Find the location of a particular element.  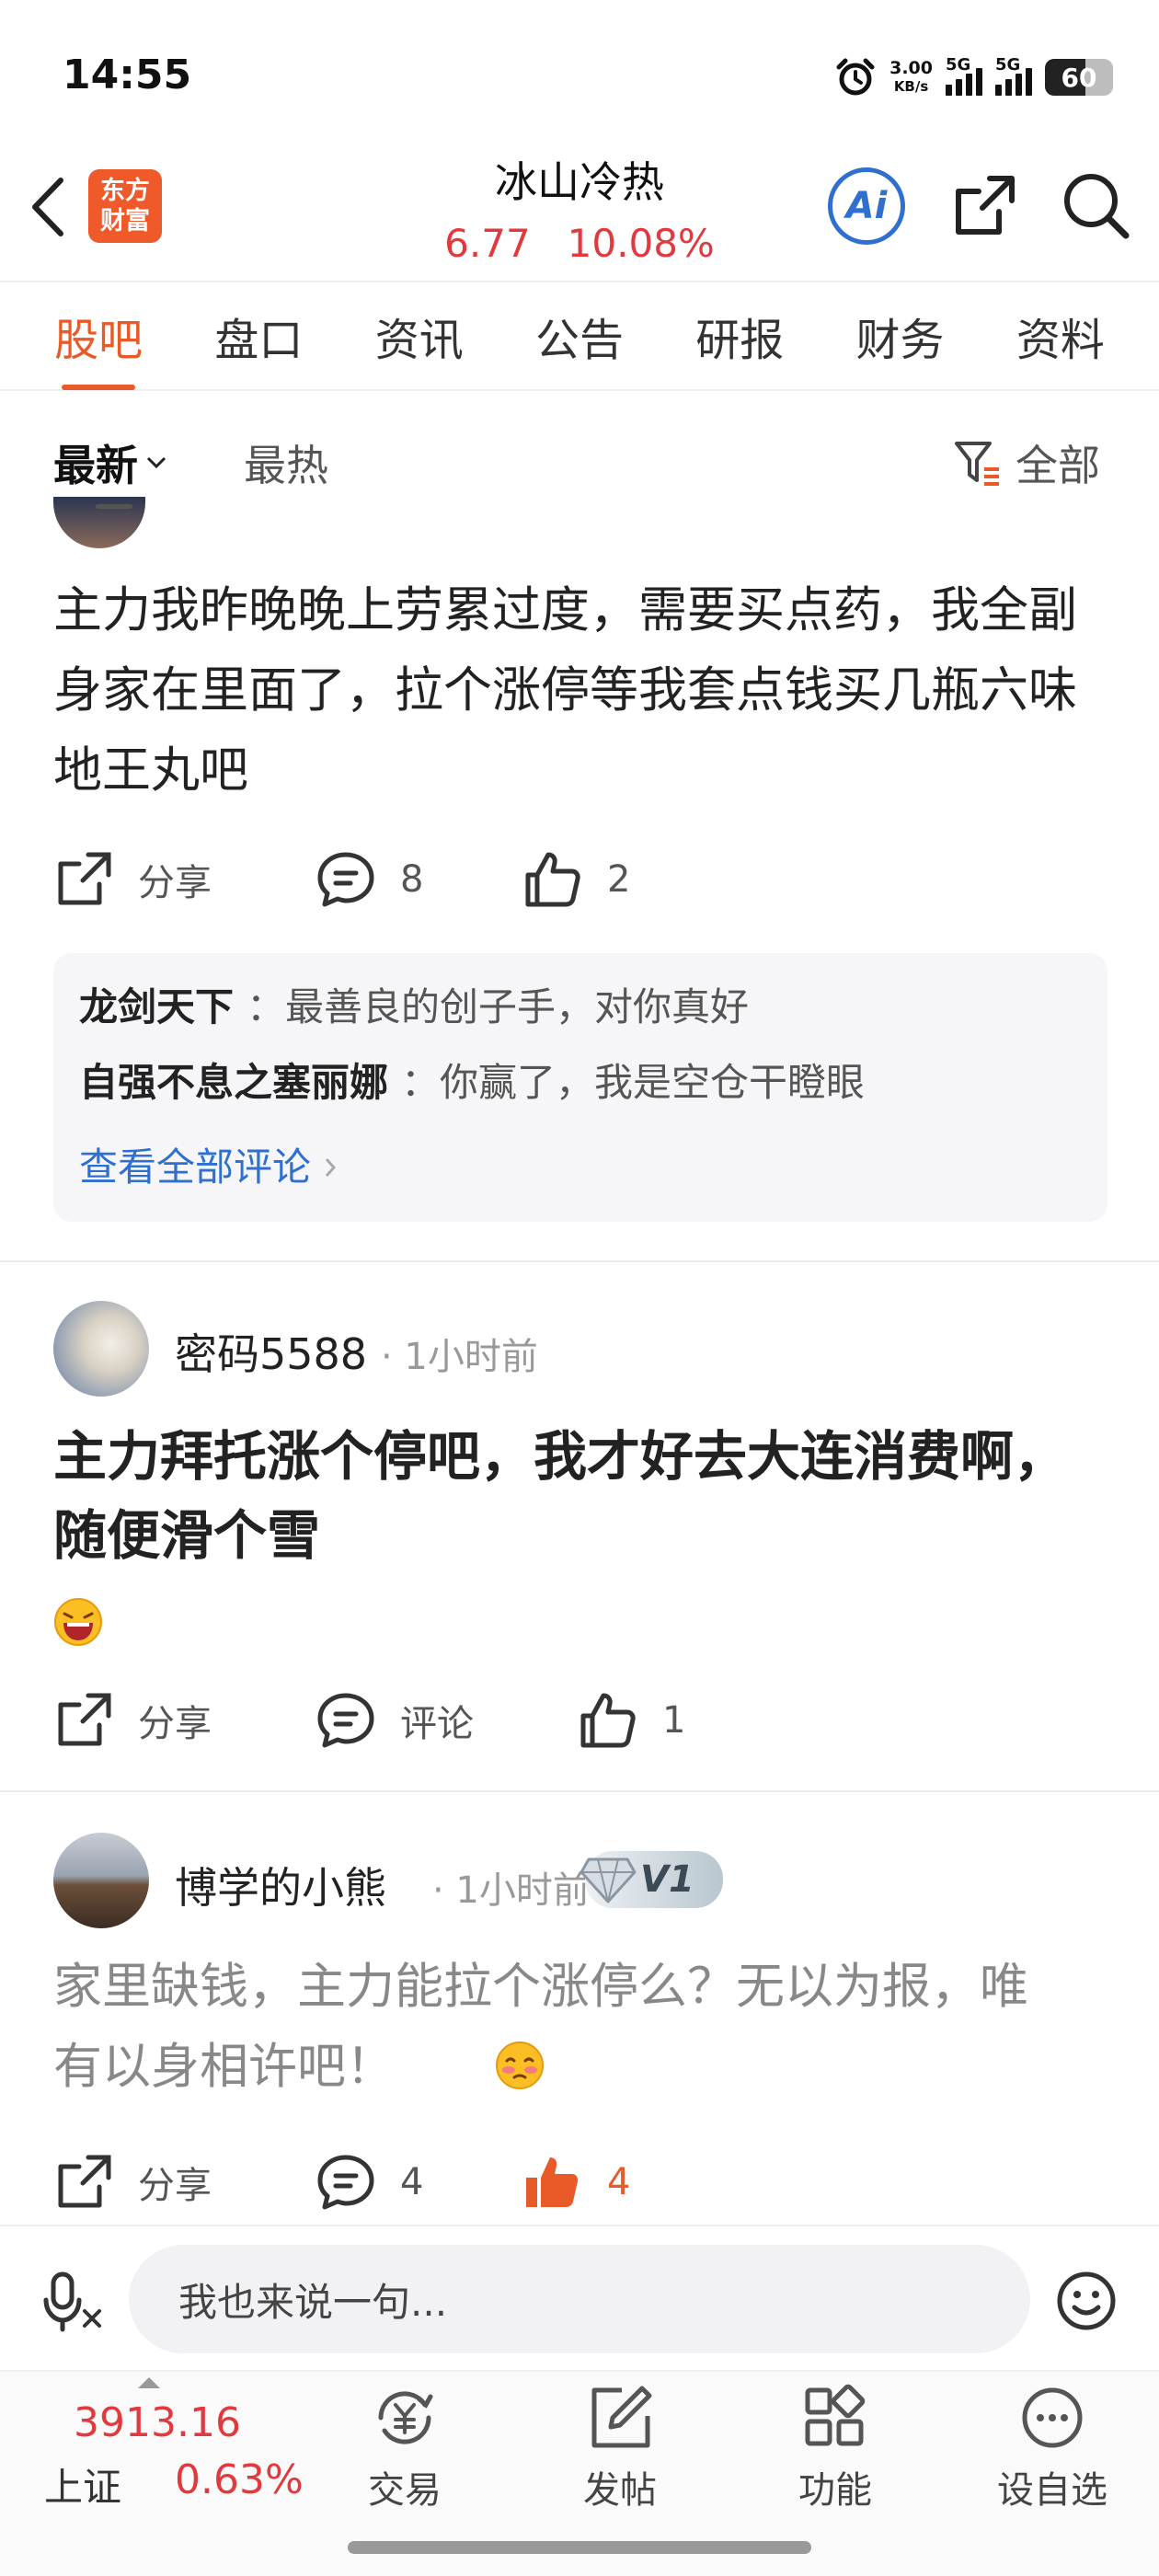

reply-user: 自强不息之塞丽娜 is located at coordinates (233, 1082).